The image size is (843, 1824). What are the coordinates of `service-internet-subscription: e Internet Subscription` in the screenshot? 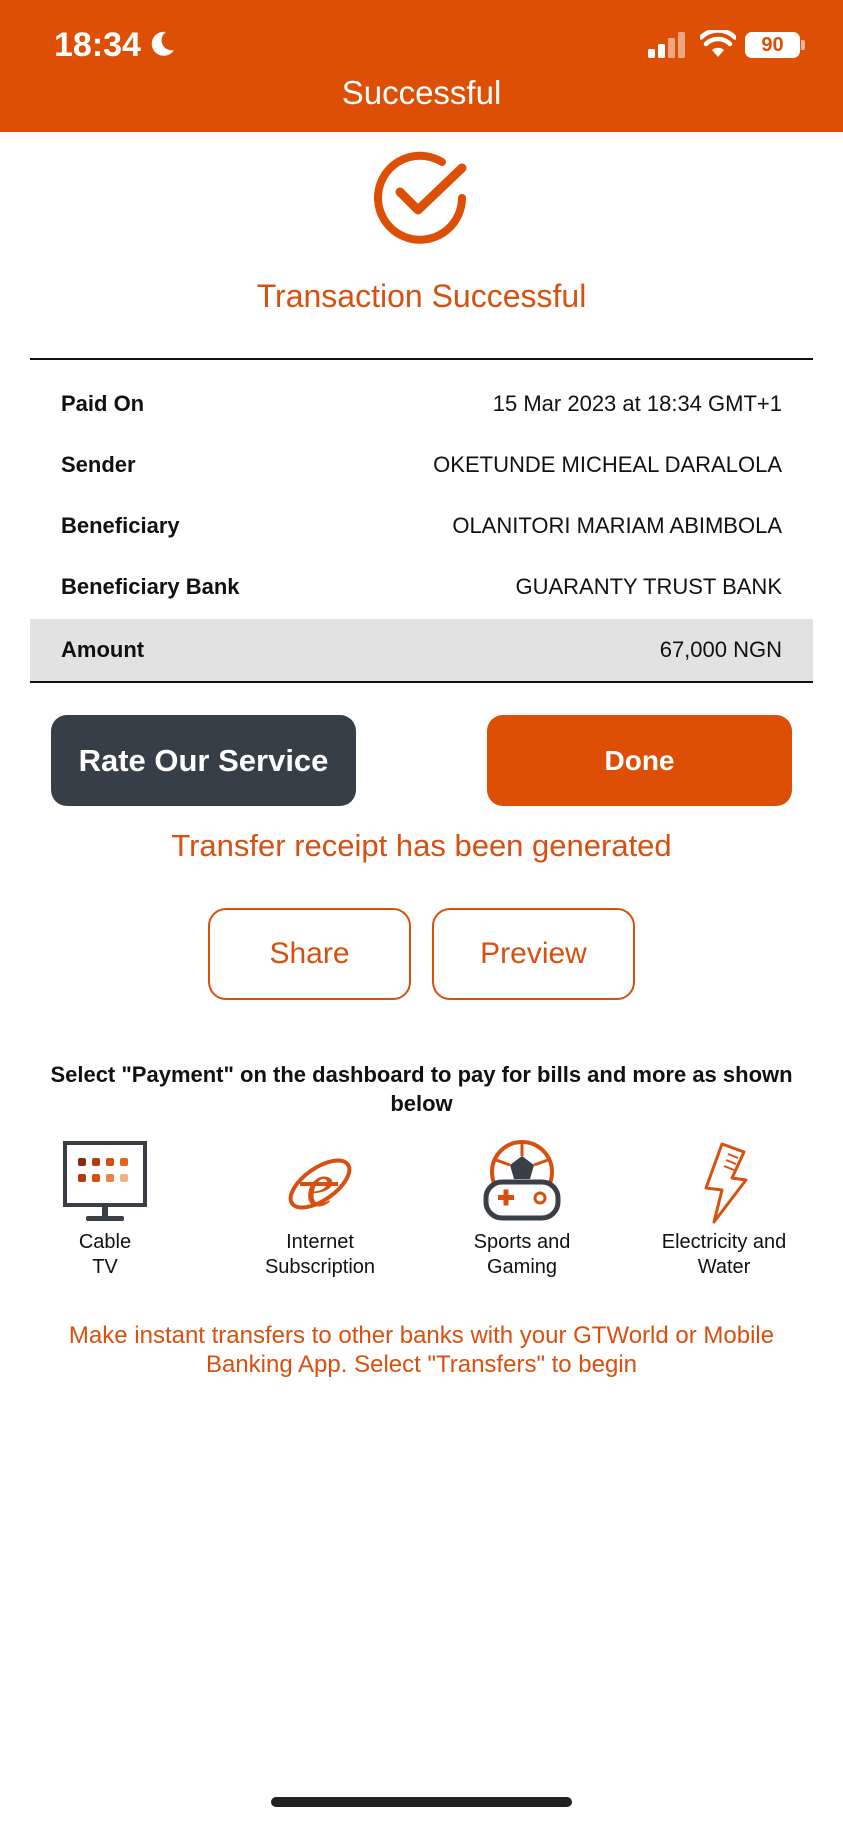 It's located at (320, 1206).